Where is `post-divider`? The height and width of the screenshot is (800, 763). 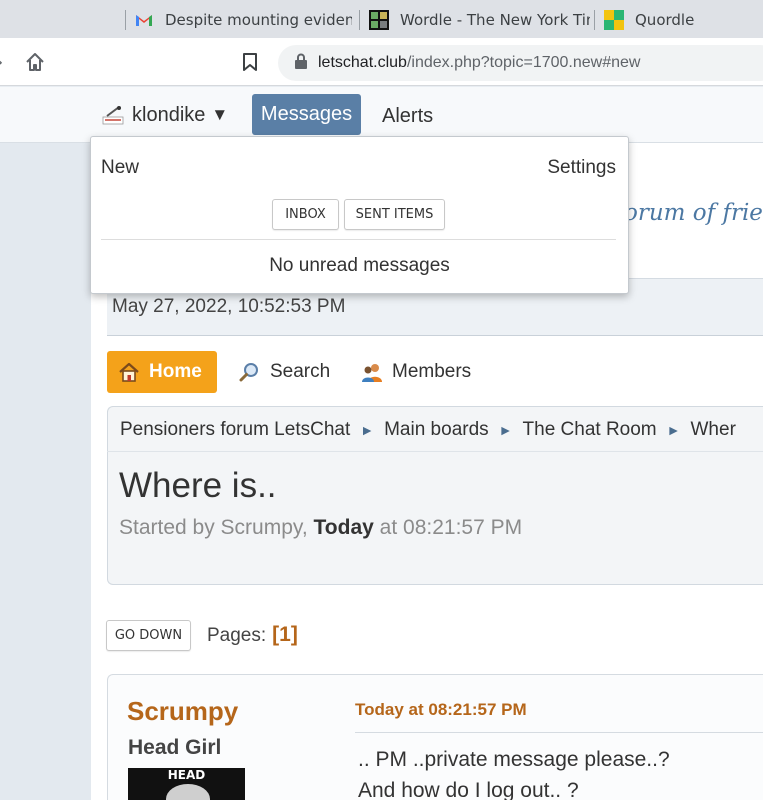 post-divider is located at coordinates (559, 732).